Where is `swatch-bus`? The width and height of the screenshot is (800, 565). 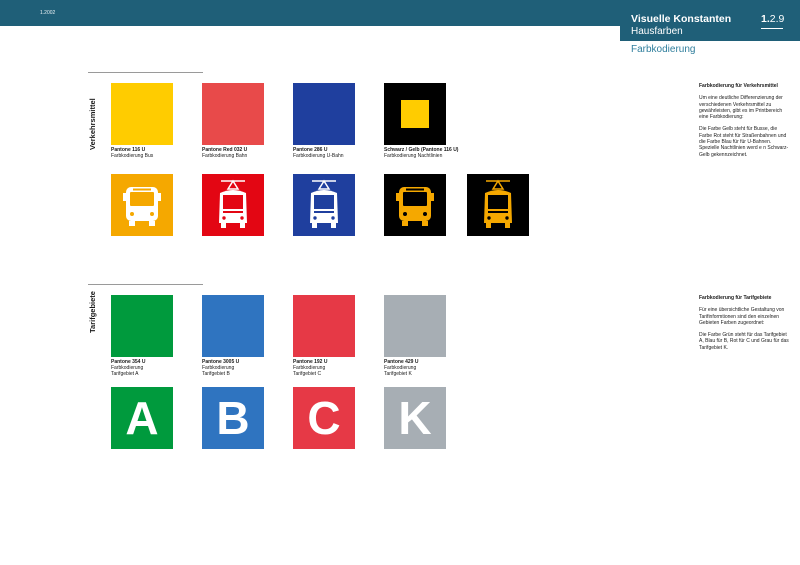
swatch-bus is located at coordinates (142, 114).